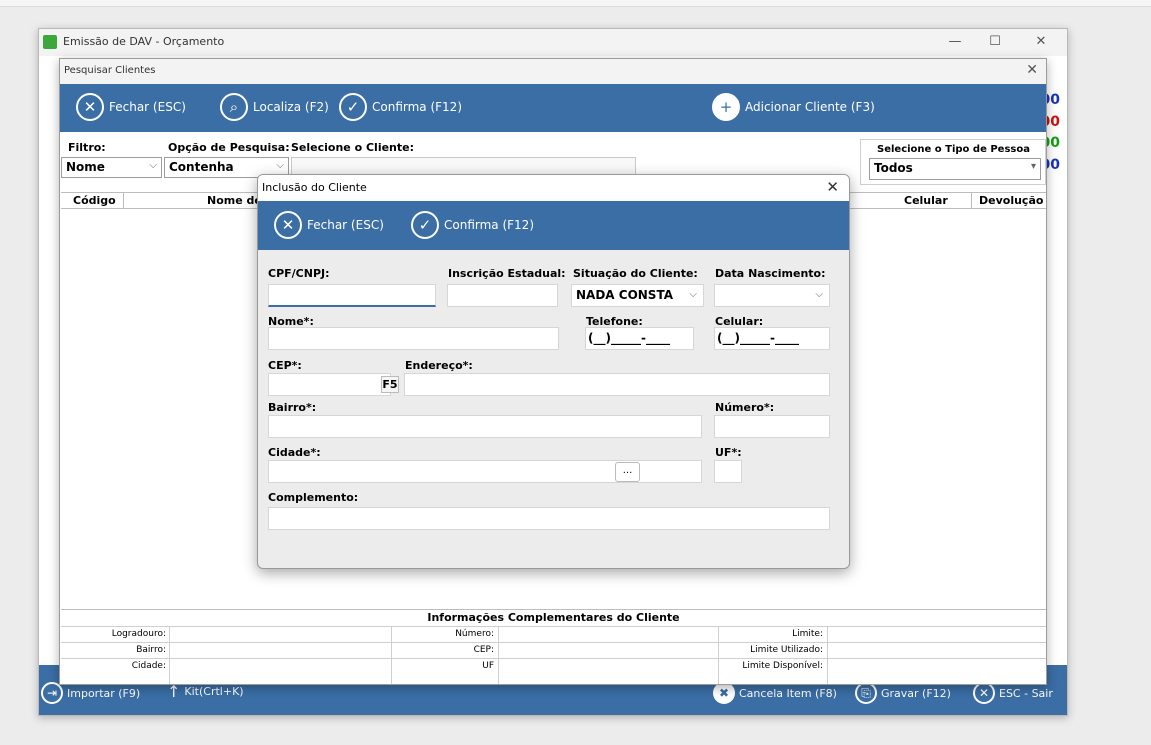 The width and height of the screenshot is (1151, 745). Describe the element at coordinates (788, 693) in the screenshot. I see `cancela-label: Cancela Item (F8)` at that location.